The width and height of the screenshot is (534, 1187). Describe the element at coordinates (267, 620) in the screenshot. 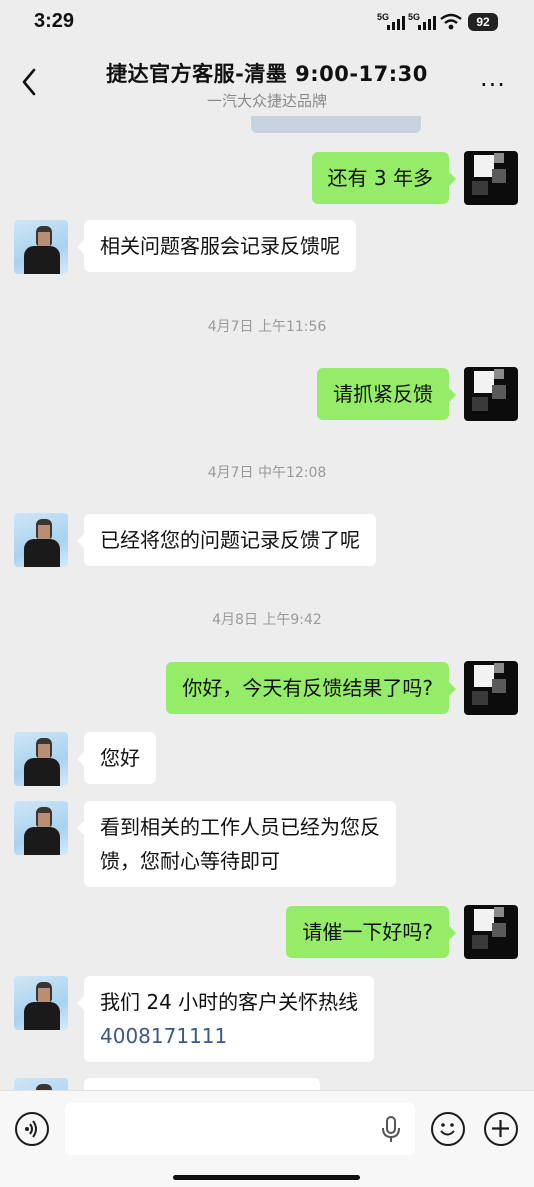

I see `timestamp: 4月8日 上午9:42` at that location.